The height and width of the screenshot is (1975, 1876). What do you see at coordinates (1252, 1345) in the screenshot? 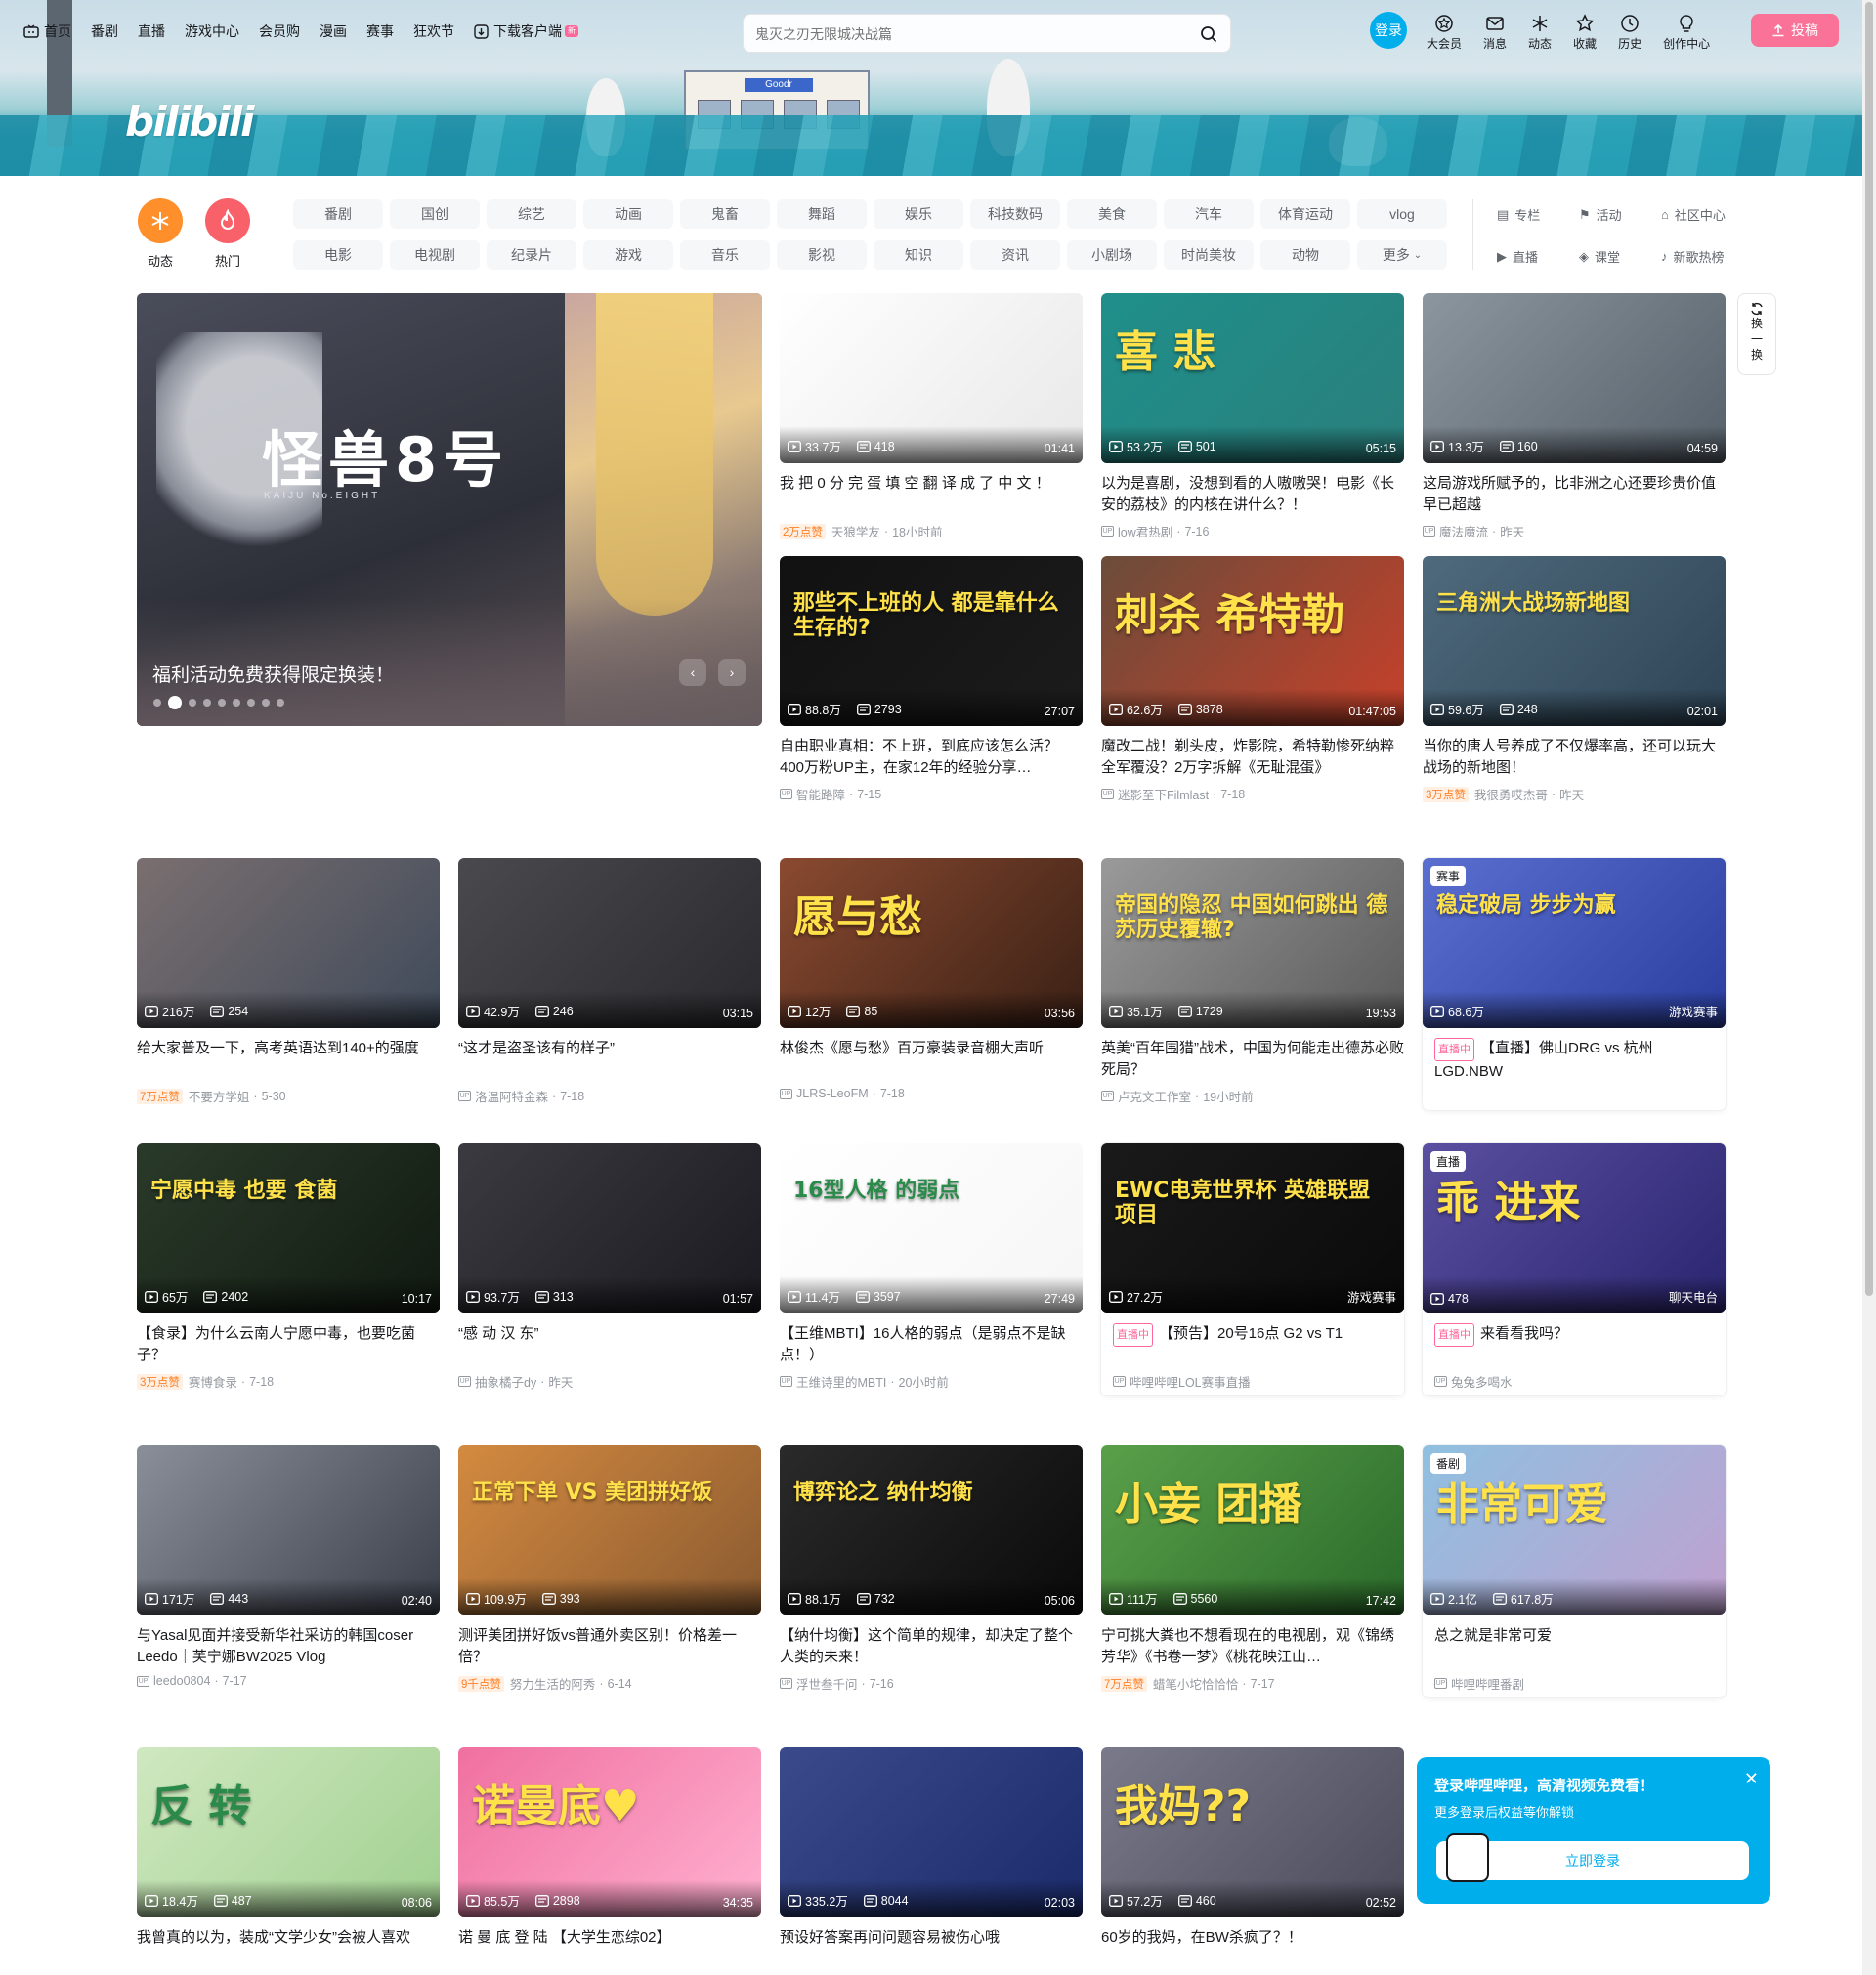
I see `video-title: 直播中 【预告】20号16点 G2 vs T1` at bounding box center [1252, 1345].